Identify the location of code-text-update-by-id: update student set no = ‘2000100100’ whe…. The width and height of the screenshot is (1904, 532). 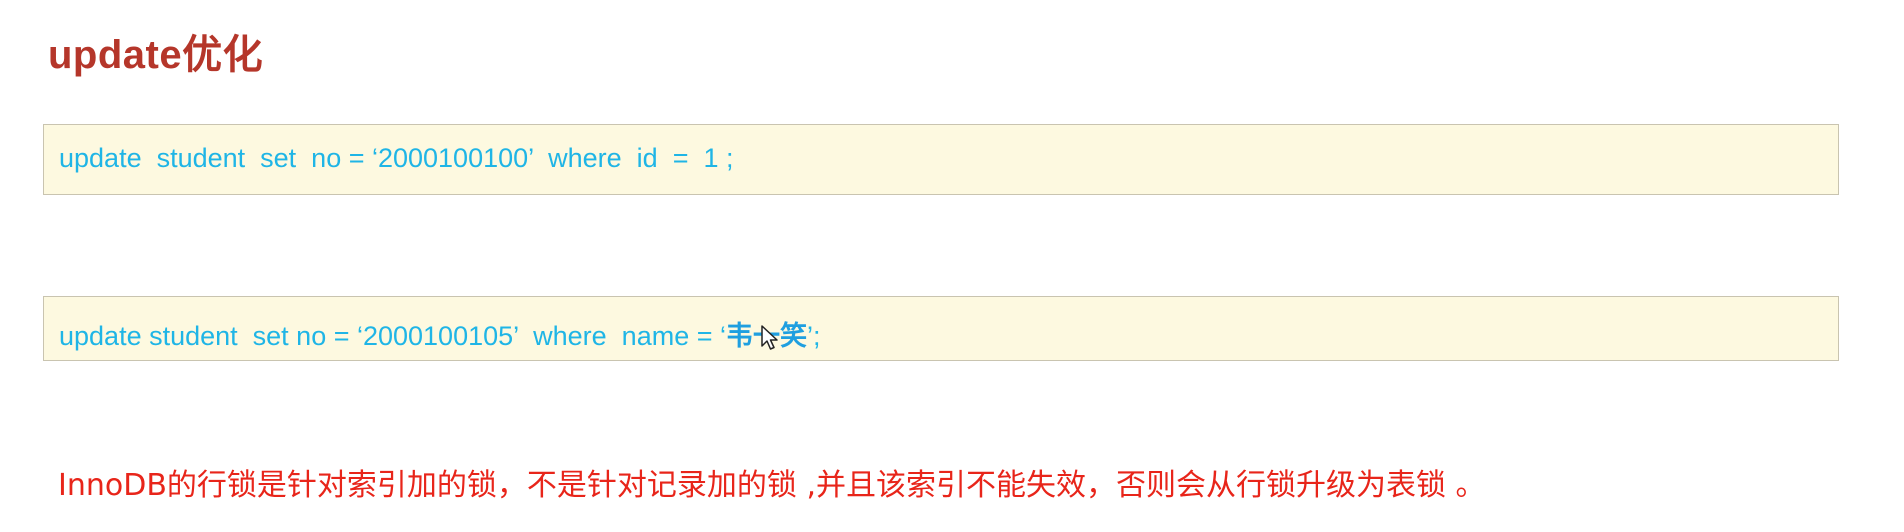
(396, 158).